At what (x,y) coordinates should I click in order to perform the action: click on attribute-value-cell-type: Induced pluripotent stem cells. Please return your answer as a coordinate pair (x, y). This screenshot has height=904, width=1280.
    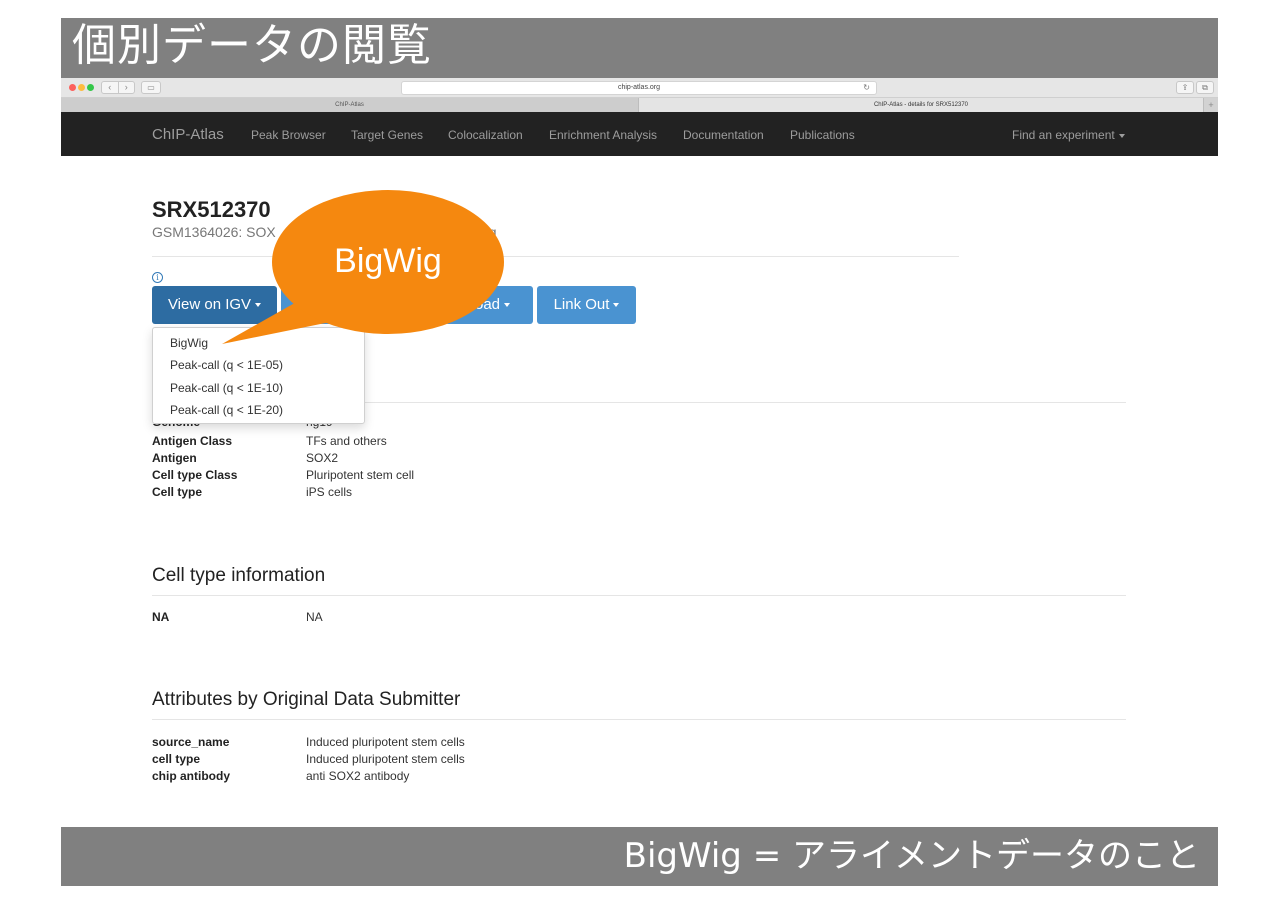
    Looking at the image, I should click on (385, 759).